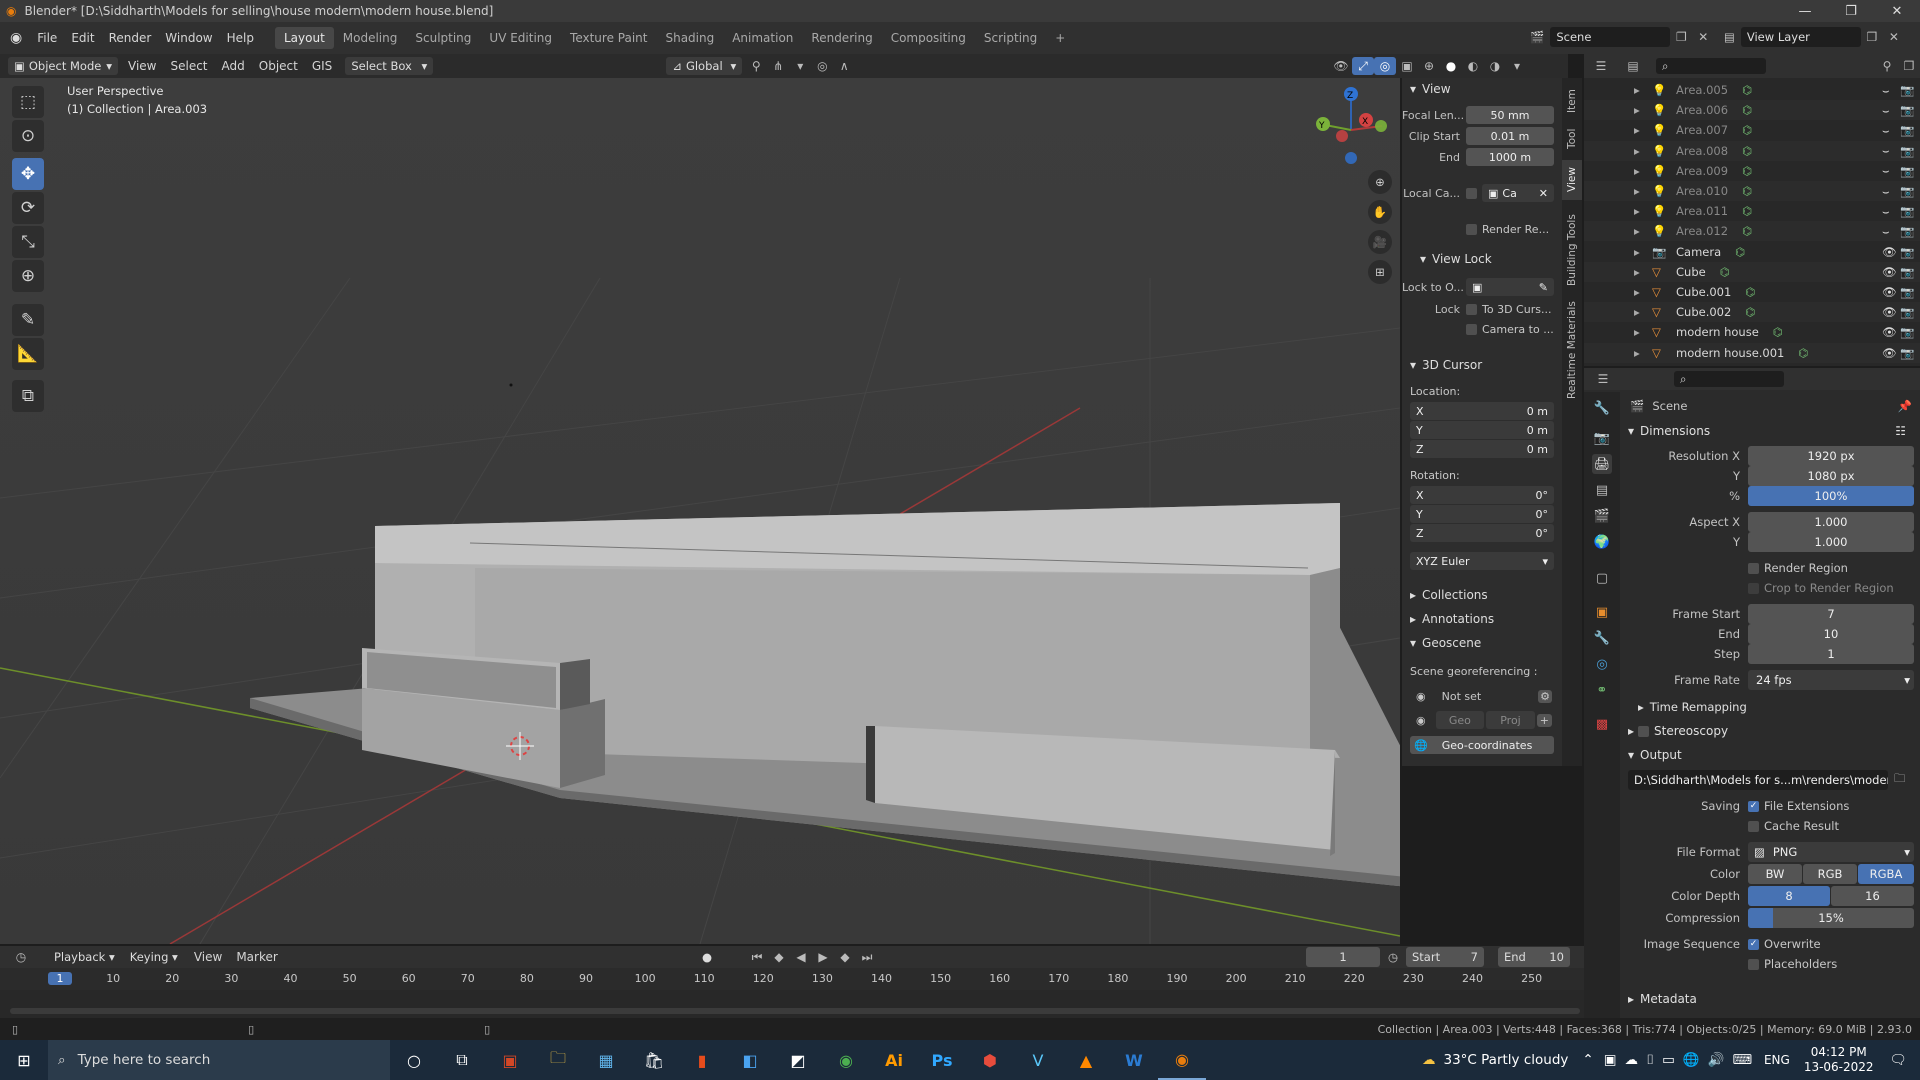 This screenshot has width=1920, height=1080. Describe the element at coordinates (1831, 918) in the screenshot. I see `compression-slider: 15%` at that location.